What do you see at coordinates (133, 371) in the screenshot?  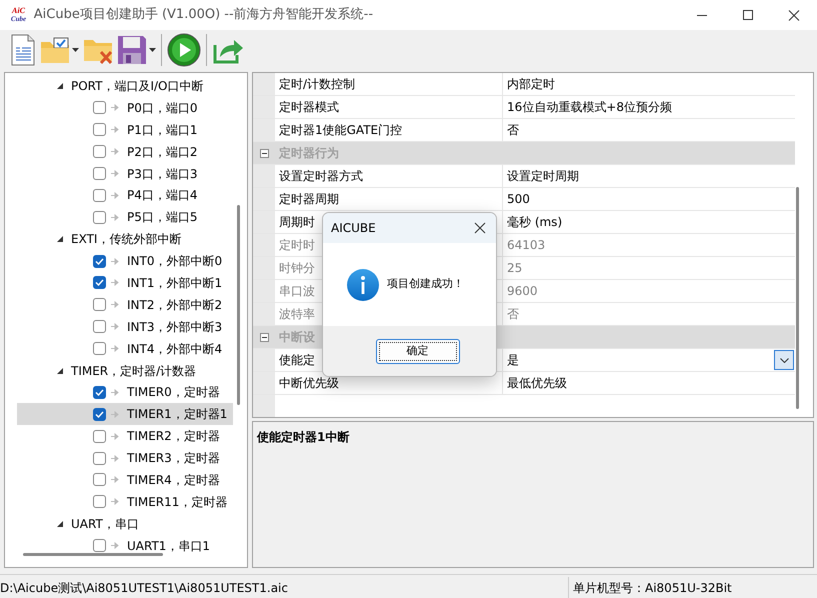 I see `tree-group-label: TIMER，定时器/计数器` at bounding box center [133, 371].